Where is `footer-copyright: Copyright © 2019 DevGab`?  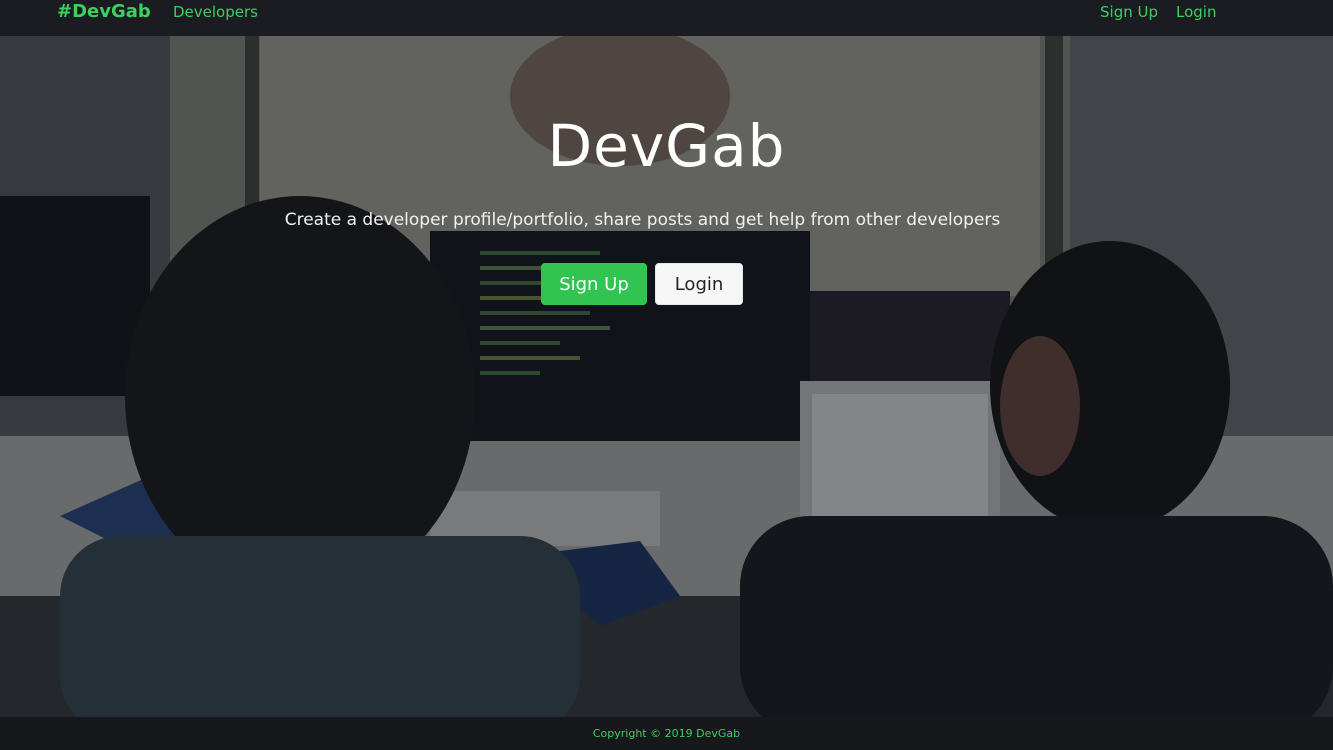
footer-copyright: Copyright © 2019 DevGab is located at coordinates (666, 733).